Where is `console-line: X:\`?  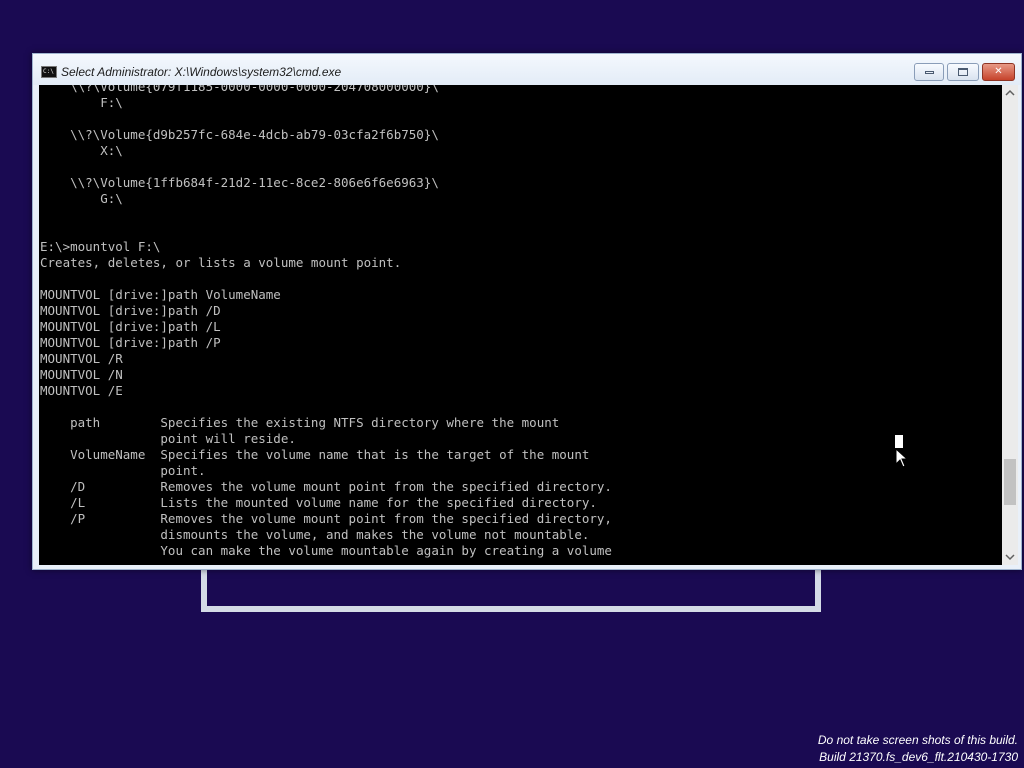 console-line: X:\ is located at coordinates (81, 150).